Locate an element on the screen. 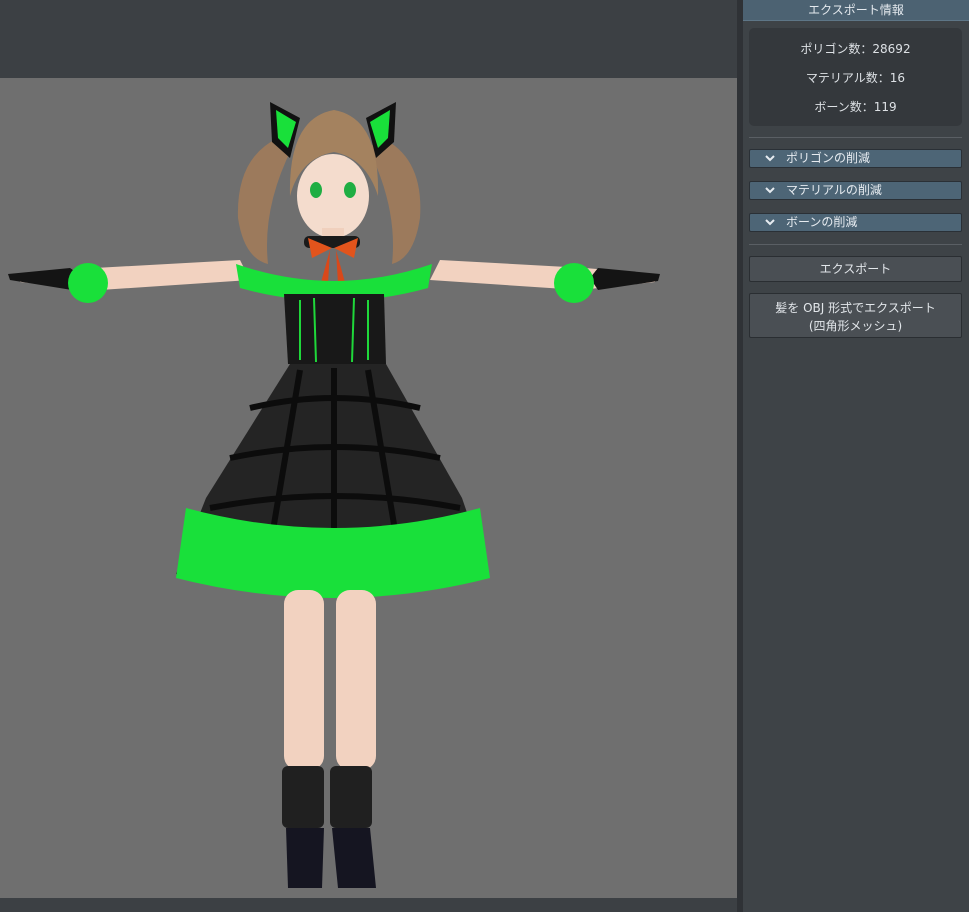 This screenshot has height=912, width=969. export-stats-box: ポリゴン数：28692 マテリアル数：16 ボーン数：119 is located at coordinates (855, 77).